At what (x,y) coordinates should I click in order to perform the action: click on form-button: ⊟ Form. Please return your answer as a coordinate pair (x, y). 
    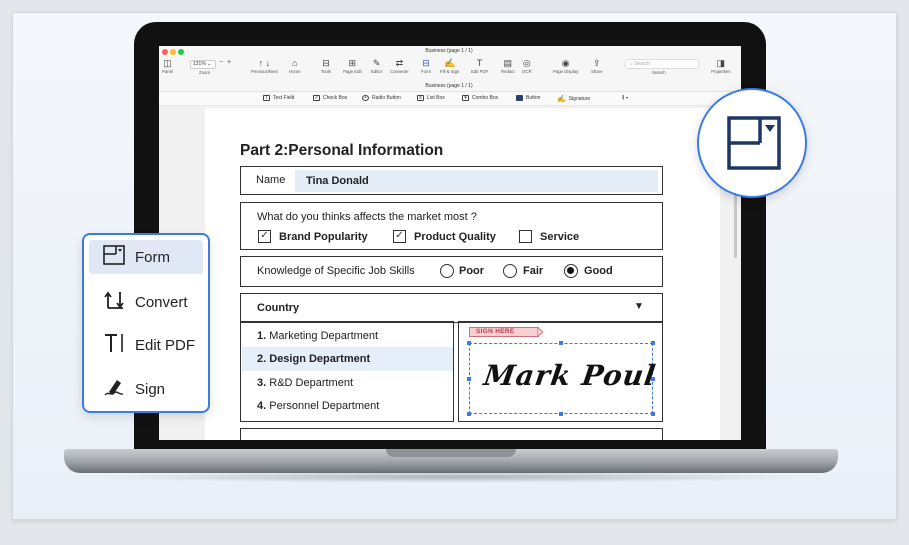
    Looking at the image, I should click on (426, 65).